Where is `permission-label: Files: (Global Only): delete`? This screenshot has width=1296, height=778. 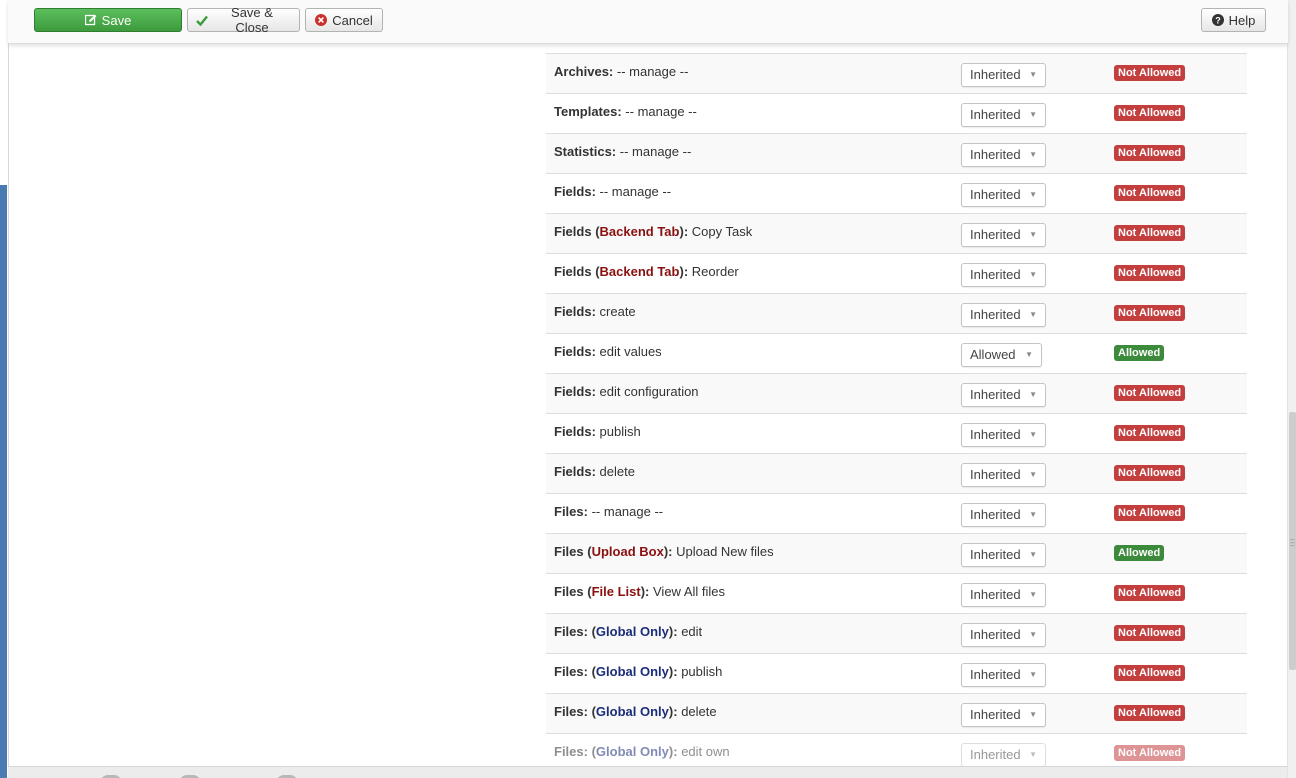
permission-label: Files: (Global Only): delete is located at coordinates (635, 714).